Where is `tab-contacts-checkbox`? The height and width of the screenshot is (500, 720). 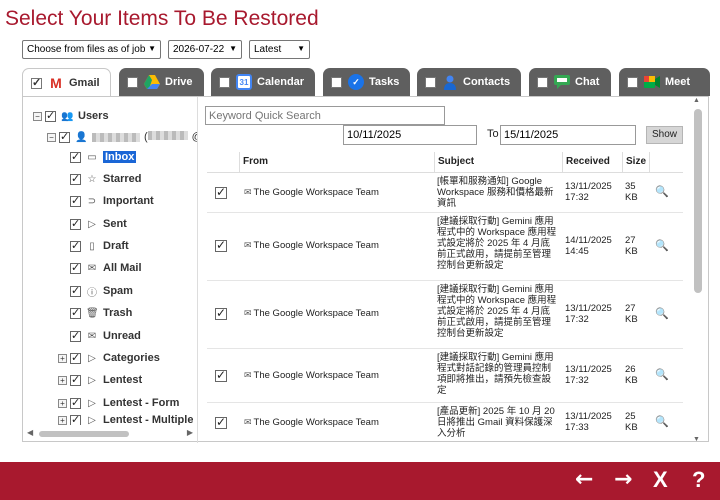
tab-contacts-checkbox is located at coordinates (430, 82).